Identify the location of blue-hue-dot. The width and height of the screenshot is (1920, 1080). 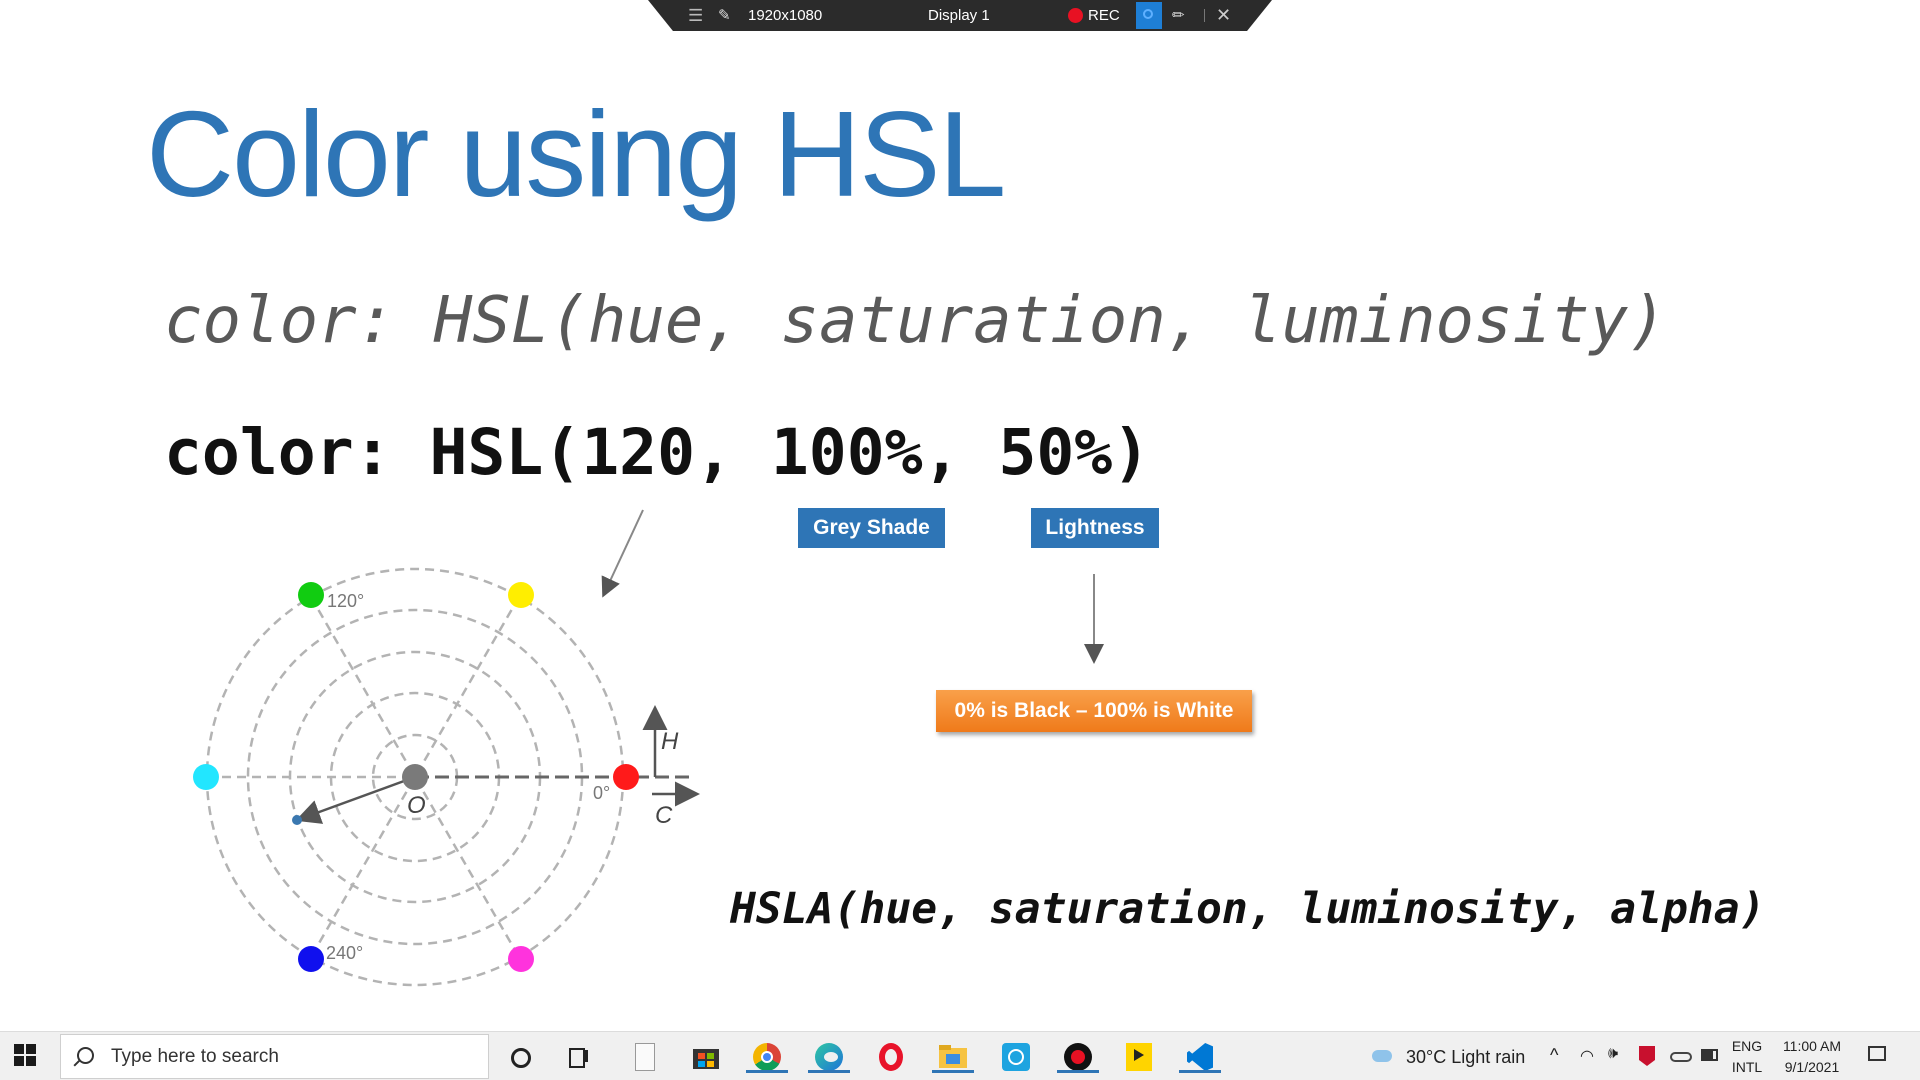
(311, 959).